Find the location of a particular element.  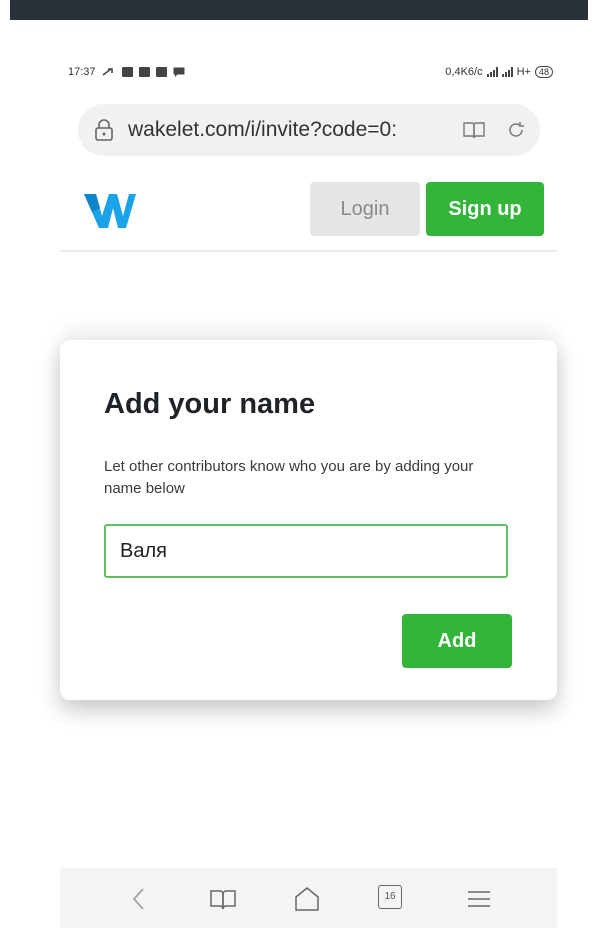

tabs-icon: 16 is located at coordinates (390, 897).